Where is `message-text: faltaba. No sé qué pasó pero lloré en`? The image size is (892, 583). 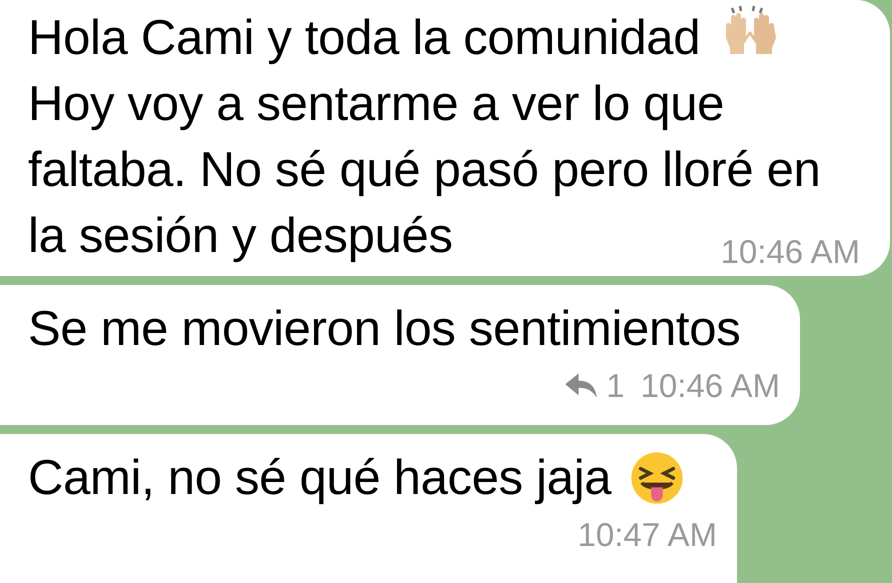 message-text: faltaba. No sé qué pasó pero lloré en is located at coordinates (424, 170).